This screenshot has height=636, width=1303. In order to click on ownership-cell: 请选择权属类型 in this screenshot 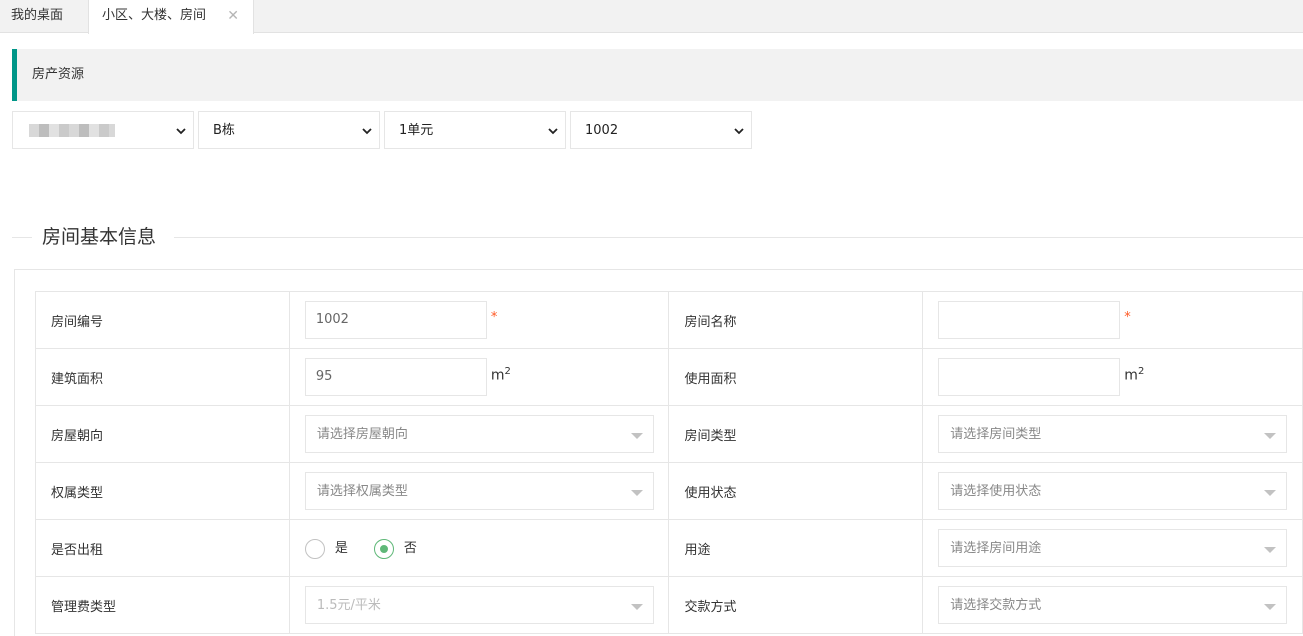, I will do `click(479, 491)`.